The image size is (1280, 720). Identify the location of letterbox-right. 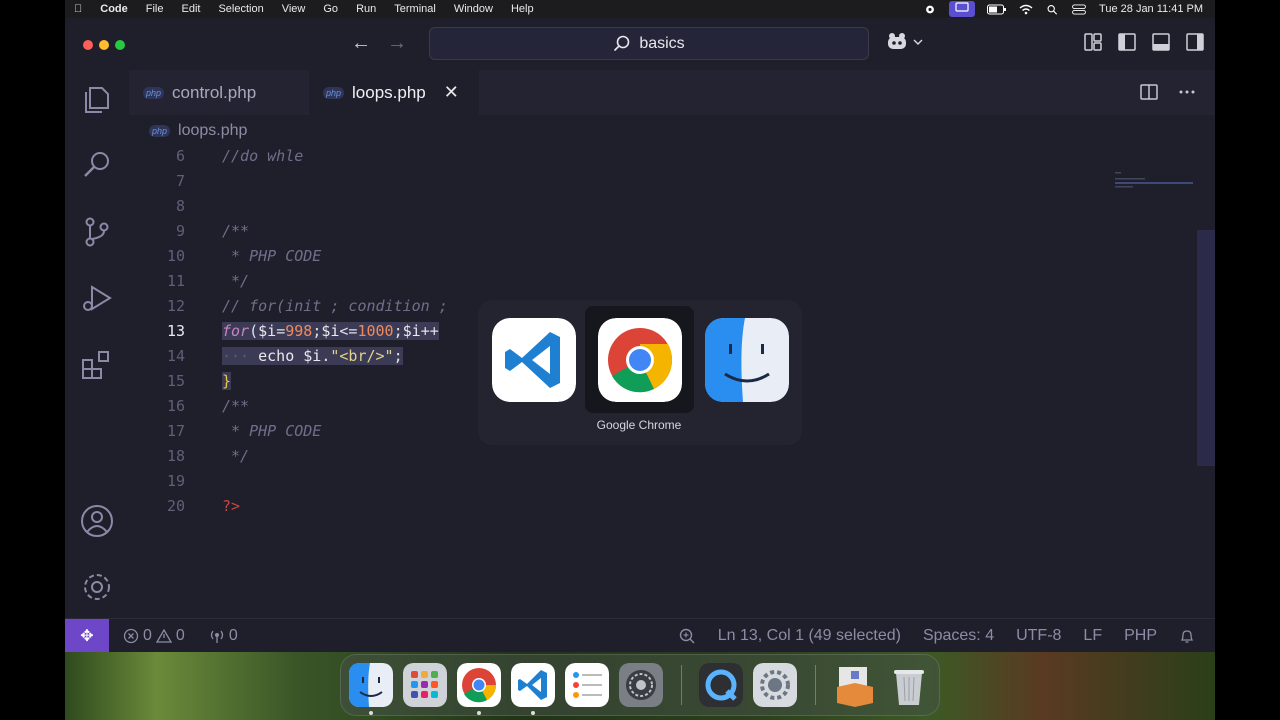
(1247, 360).